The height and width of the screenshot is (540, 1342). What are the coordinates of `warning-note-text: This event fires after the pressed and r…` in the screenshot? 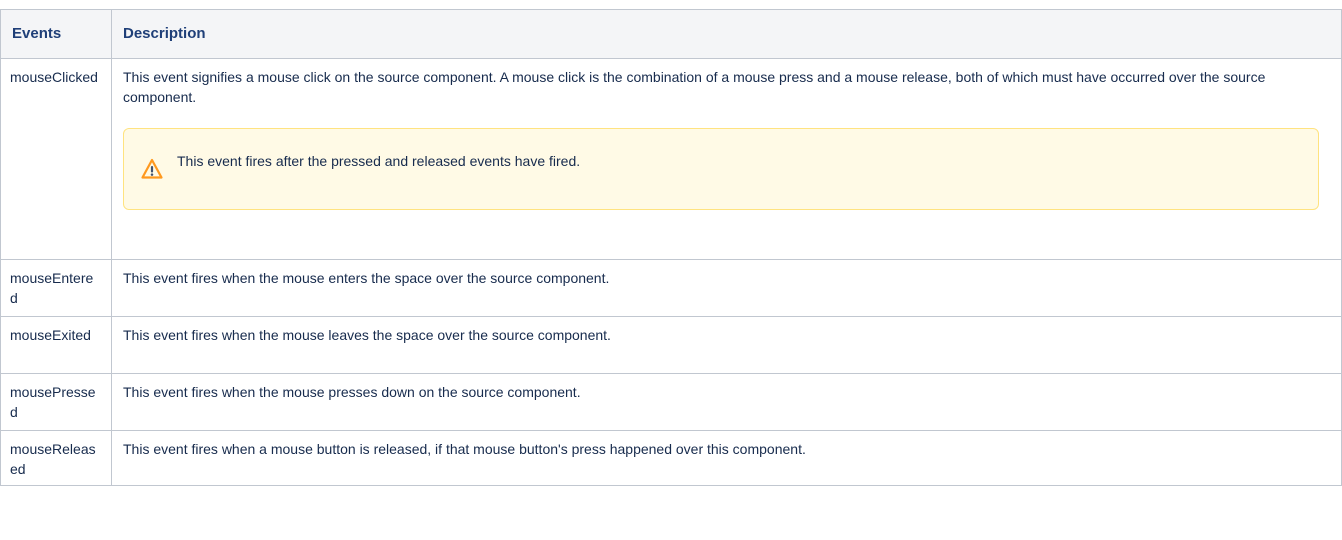 It's located at (379, 161).